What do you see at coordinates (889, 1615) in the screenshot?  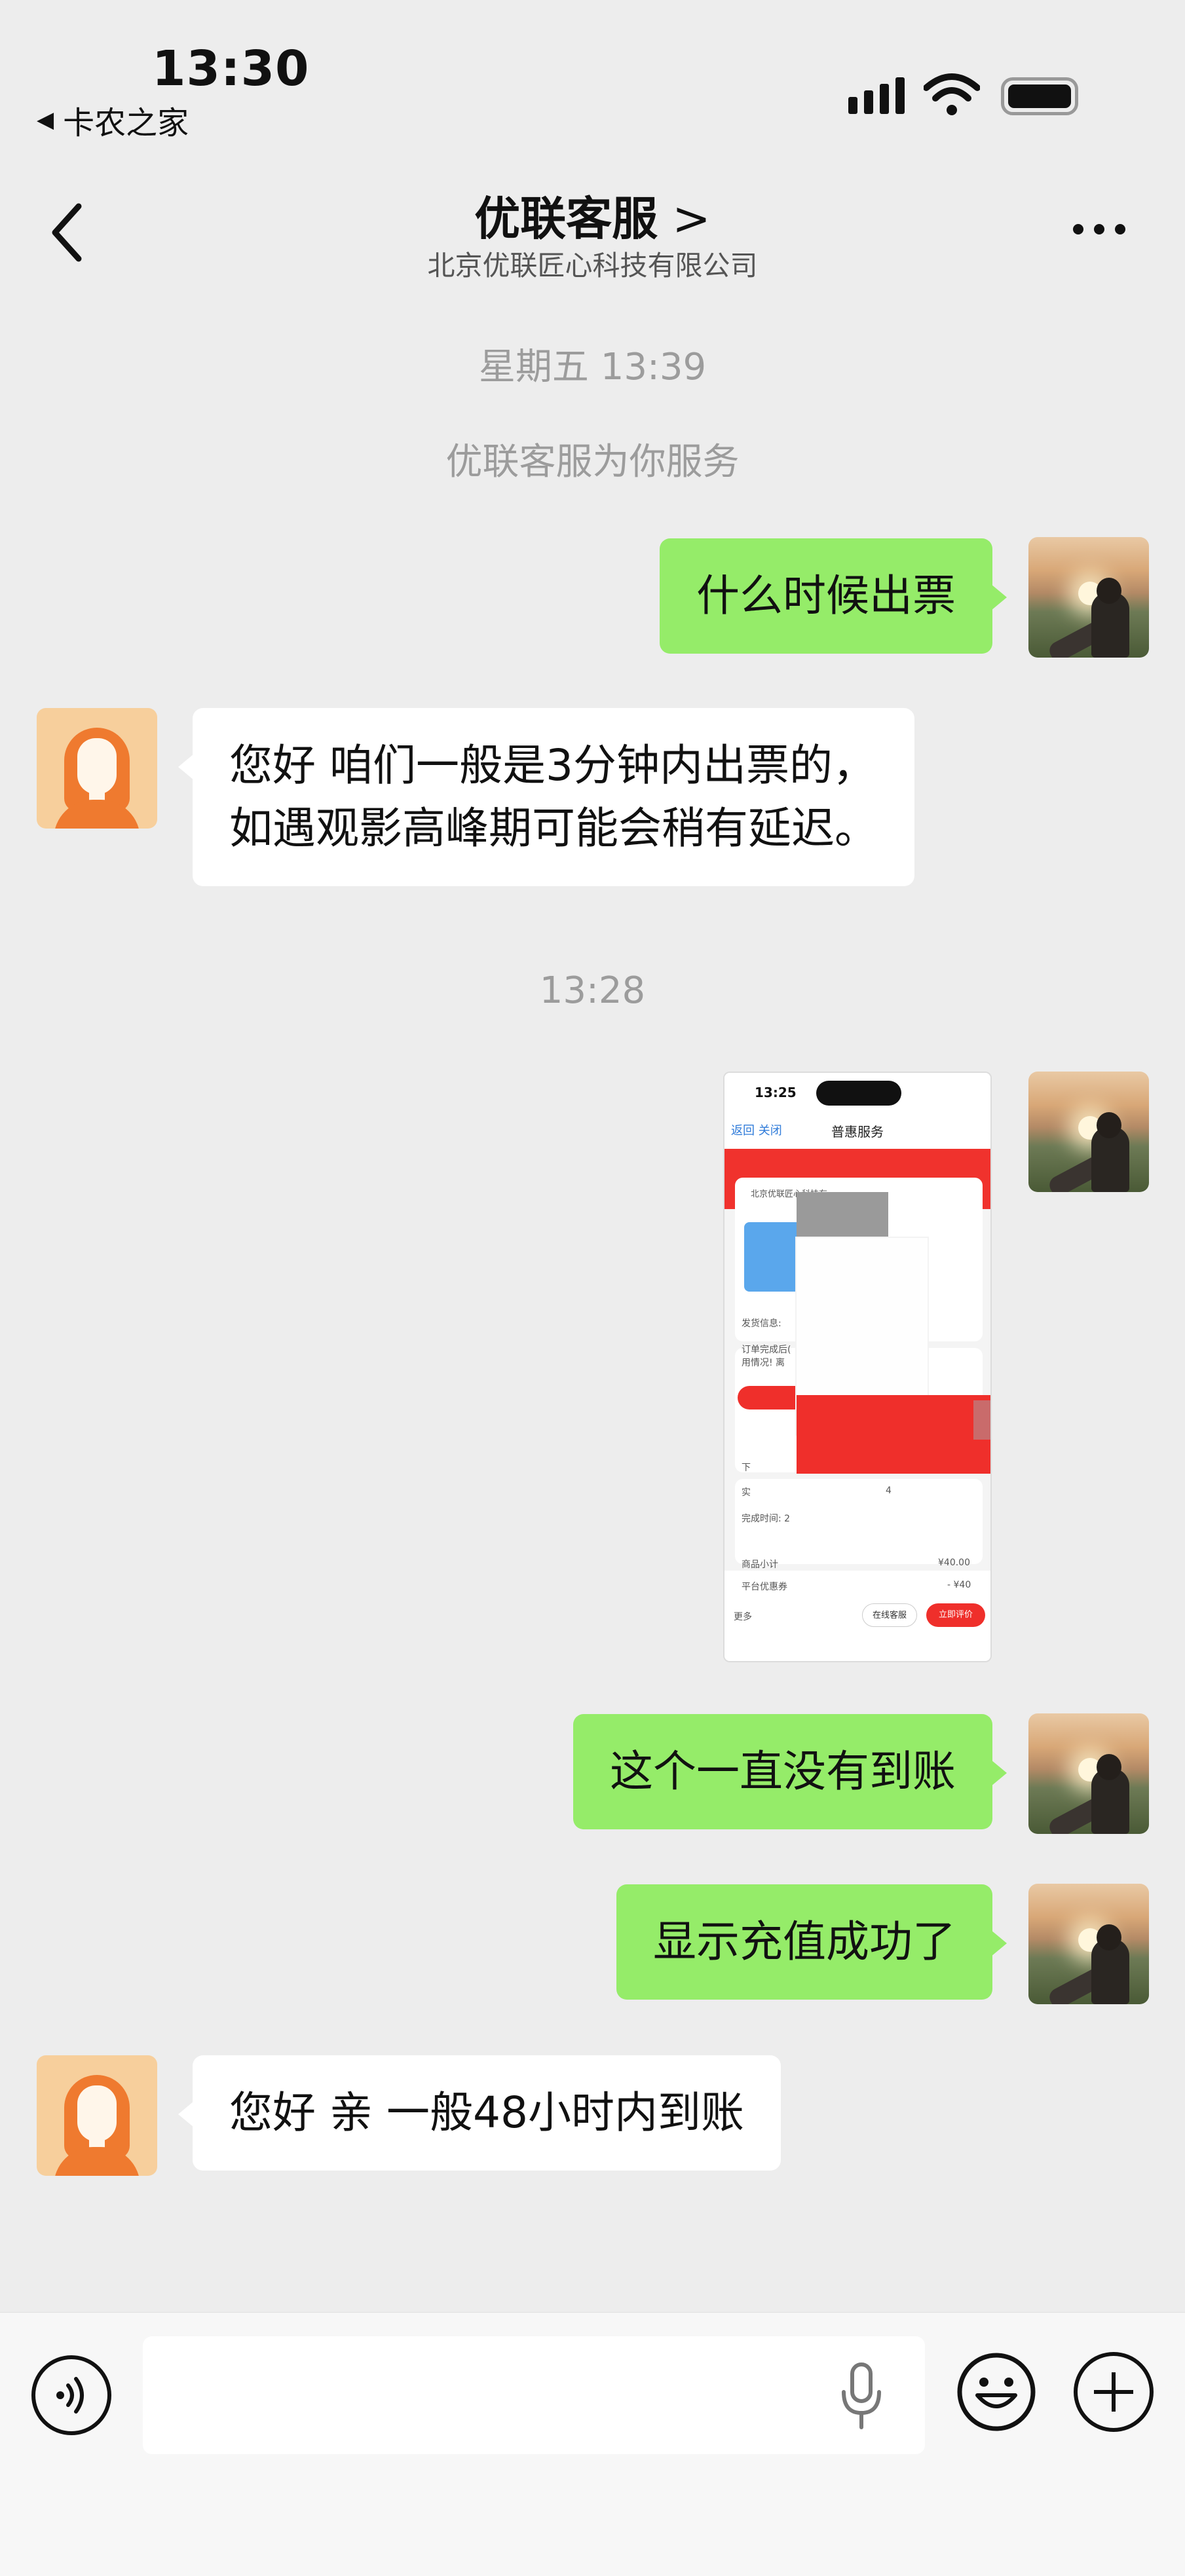 I see `screenshot-button: 在线客服` at bounding box center [889, 1615].